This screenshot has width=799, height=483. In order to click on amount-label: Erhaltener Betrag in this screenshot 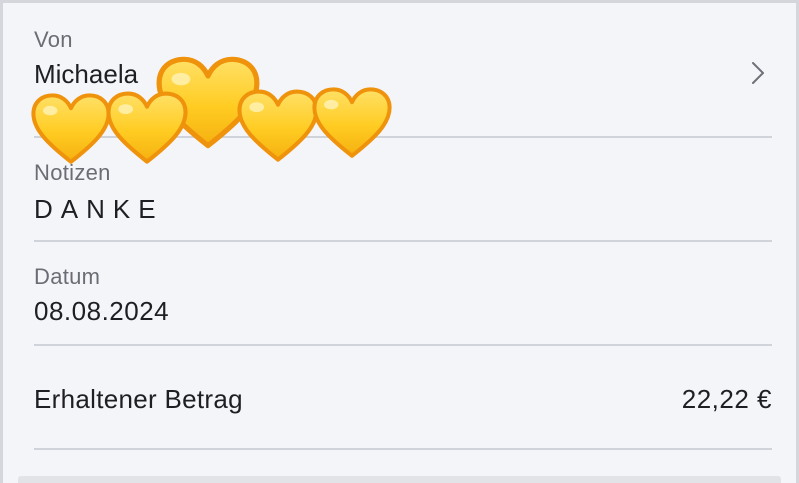, I will do `click(138, 399)`.